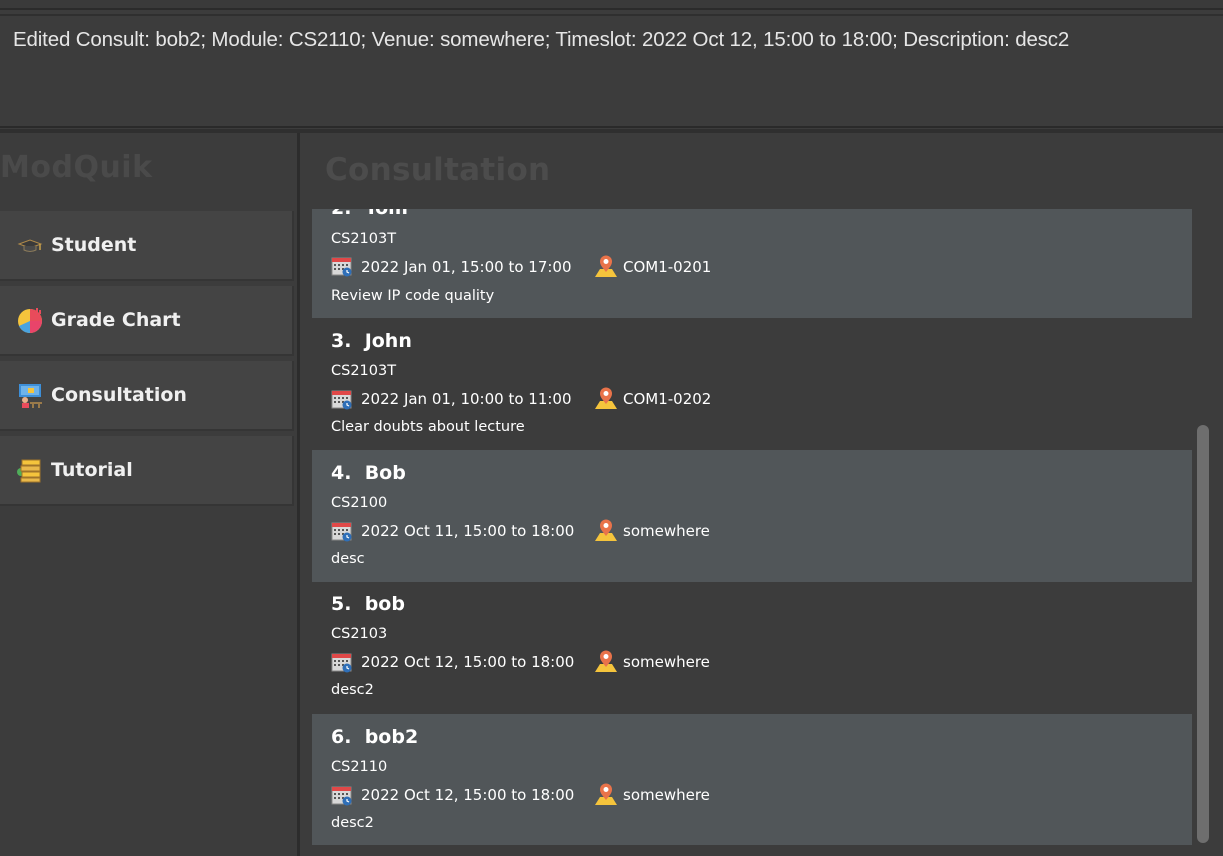 The height and width of the screenshot is (856, 1223). Describe the element at coordinates (94, 245) in the screenshot. I see `sidebar-item-label: Student` at that location.